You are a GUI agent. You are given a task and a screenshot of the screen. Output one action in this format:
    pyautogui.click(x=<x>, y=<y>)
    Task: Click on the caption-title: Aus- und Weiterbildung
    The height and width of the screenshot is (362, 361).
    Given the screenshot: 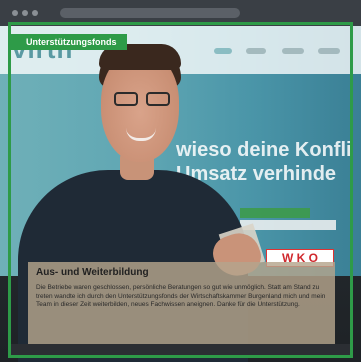 What is the action you would take?
    pyautogui.click(x=92, y=272)
    